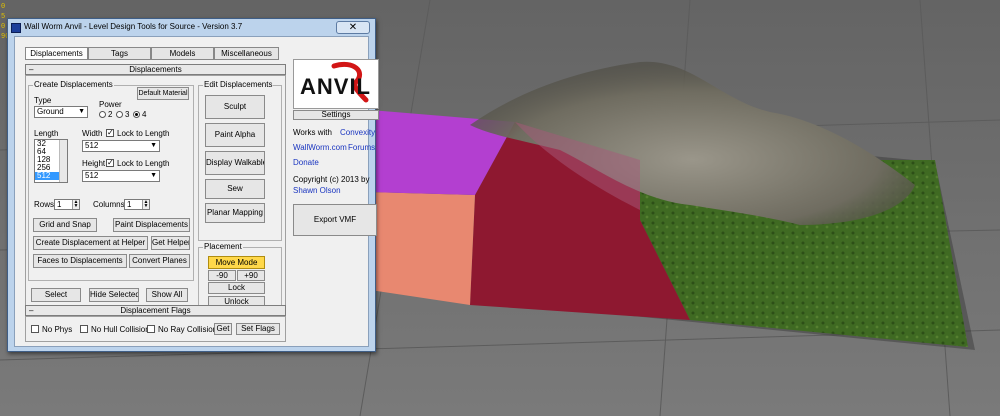 The height and width of the screenshot is (416, 1000). Describe the element at coordinates (331, 179) in the screenshot. I see `copyright-label: Copyright (c) 2013 by` at that location.